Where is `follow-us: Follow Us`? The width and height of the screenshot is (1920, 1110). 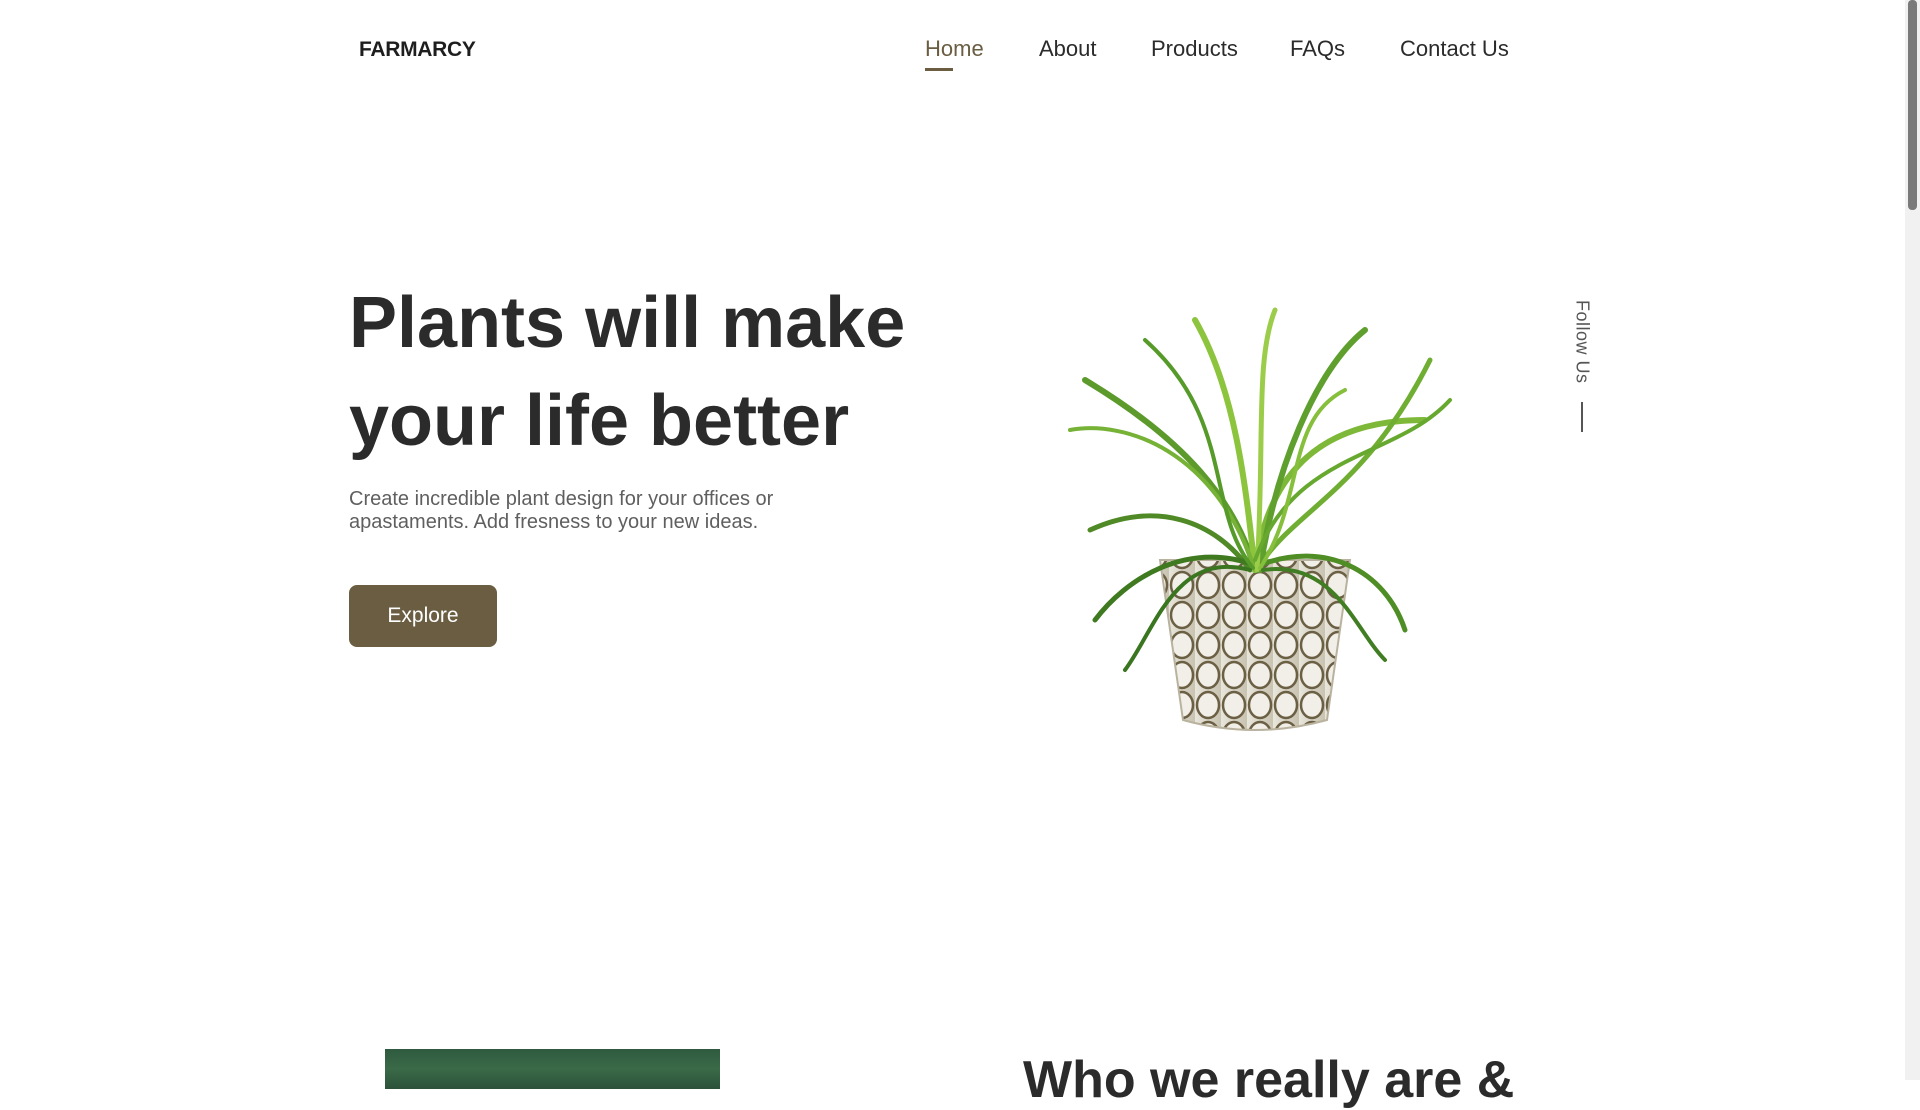
follow-us: Follow Us is located at coordinates (1582, 366).